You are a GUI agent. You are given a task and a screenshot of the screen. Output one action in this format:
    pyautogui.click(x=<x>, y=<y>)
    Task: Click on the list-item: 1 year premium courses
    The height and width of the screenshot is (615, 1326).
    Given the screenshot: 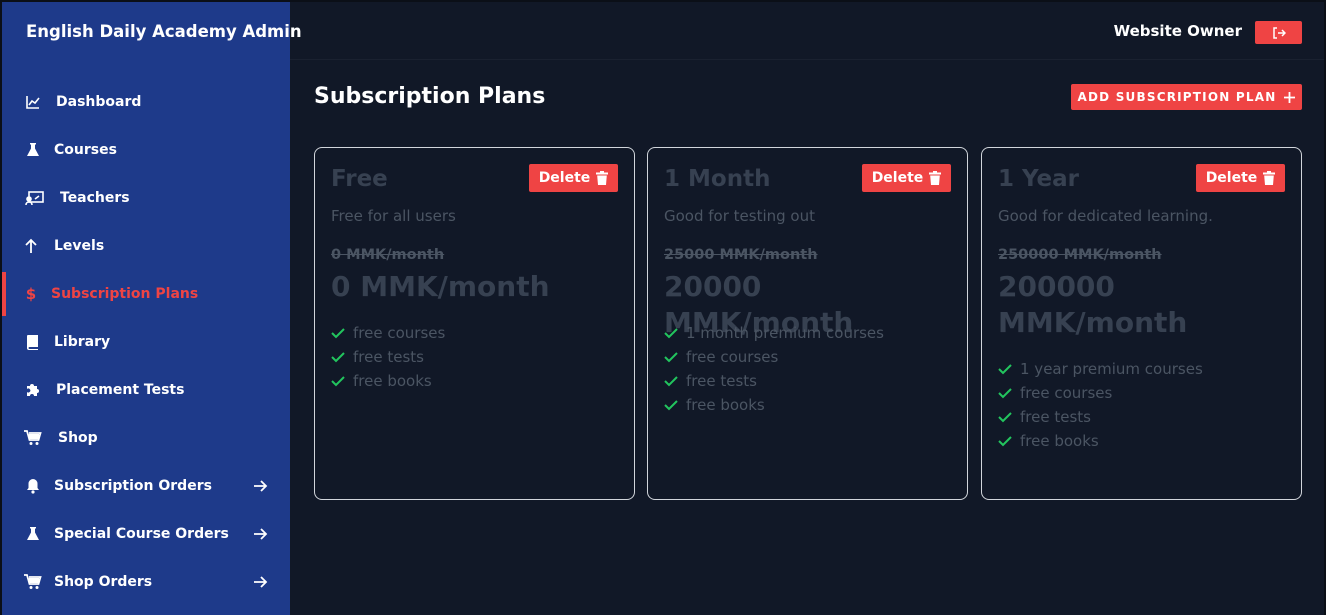 What is the action you would take?
    pyautogui.click(x=1100, y=369)
    